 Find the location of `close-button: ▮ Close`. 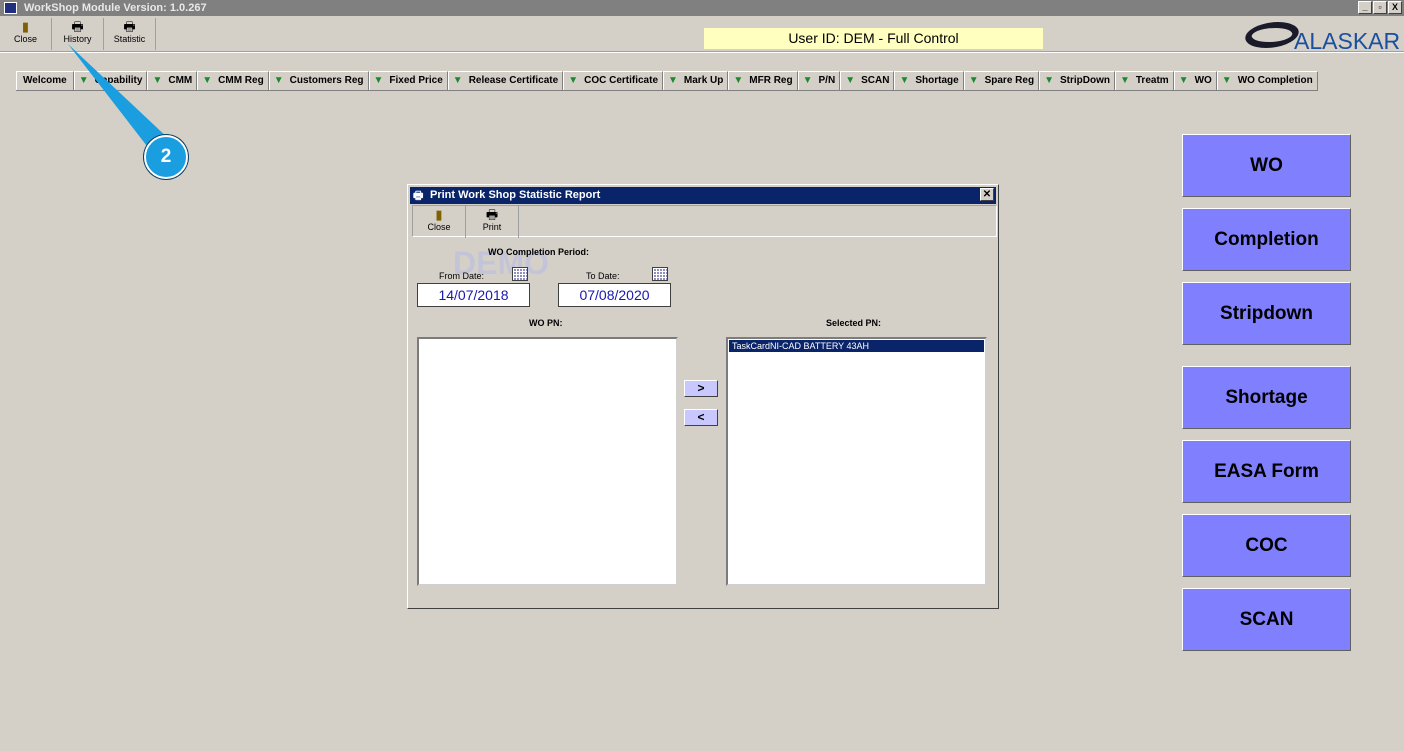

close-button: ▮ Close is located at coordinates (26, 34).